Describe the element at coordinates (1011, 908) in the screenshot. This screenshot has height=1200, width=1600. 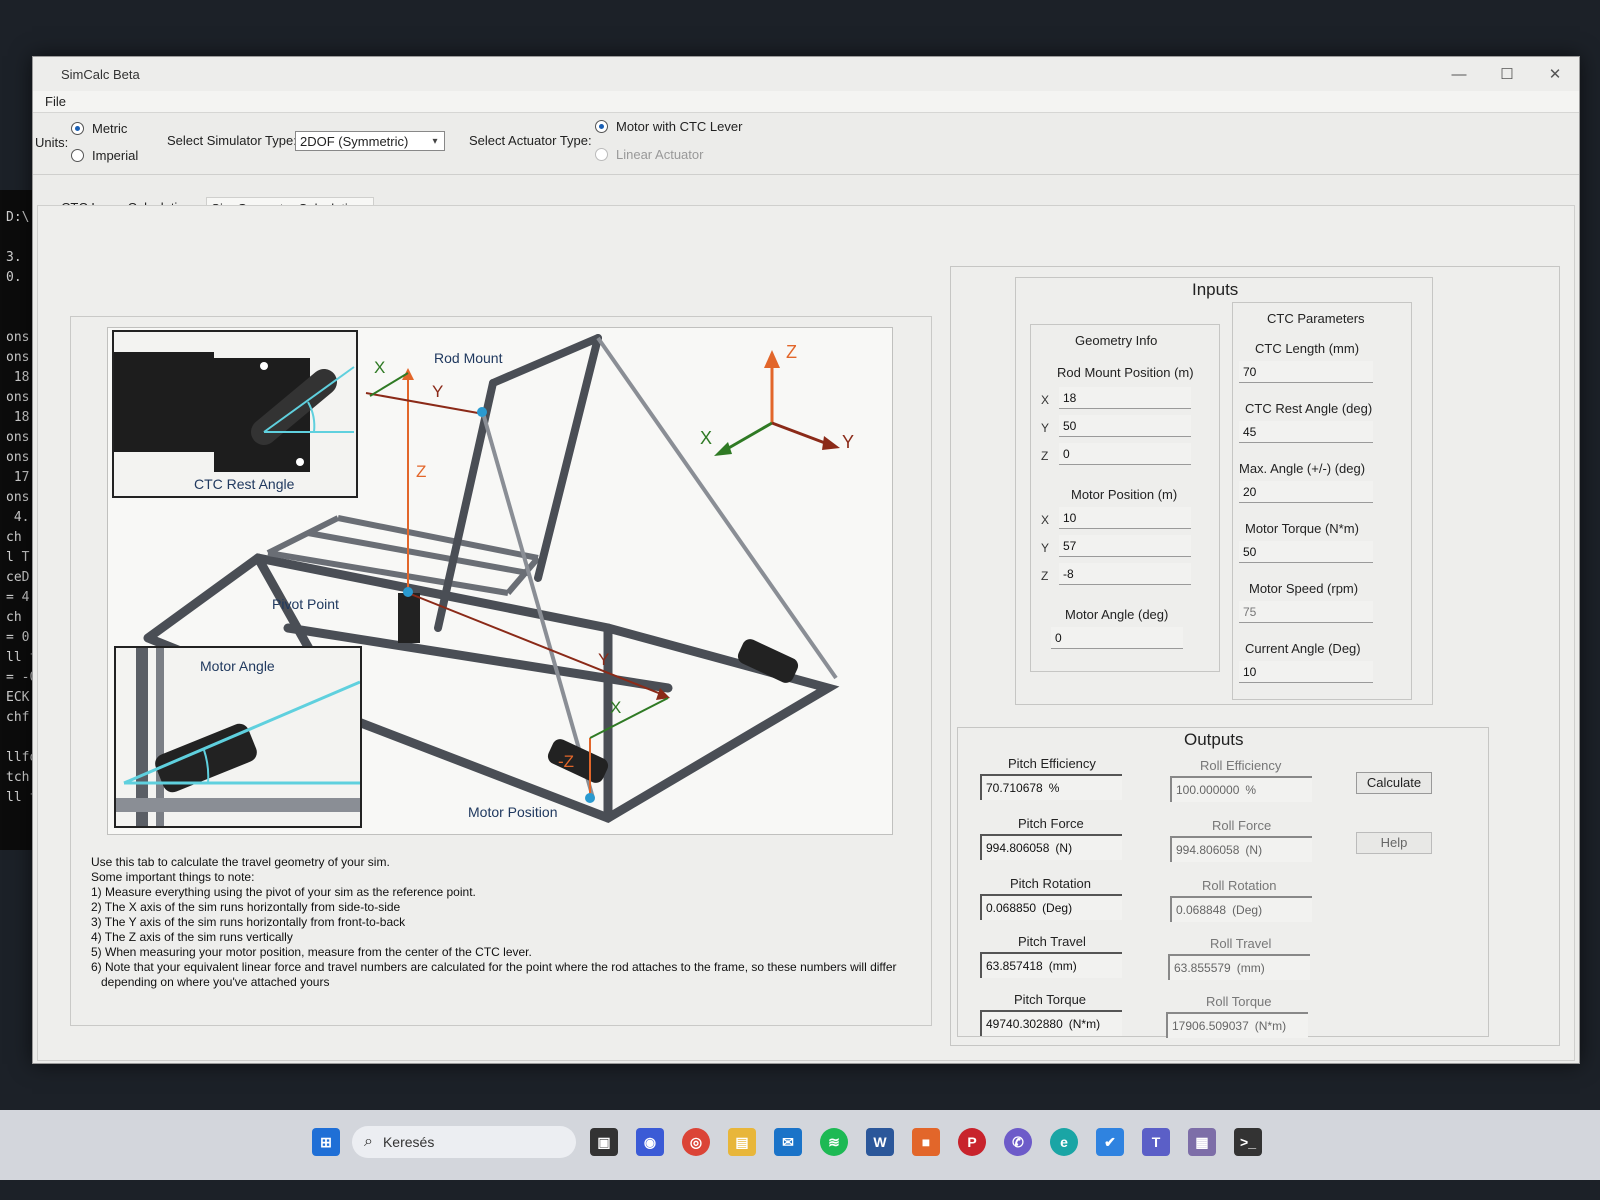
I see `pitch-rotation-value: 0.068850` at that location.